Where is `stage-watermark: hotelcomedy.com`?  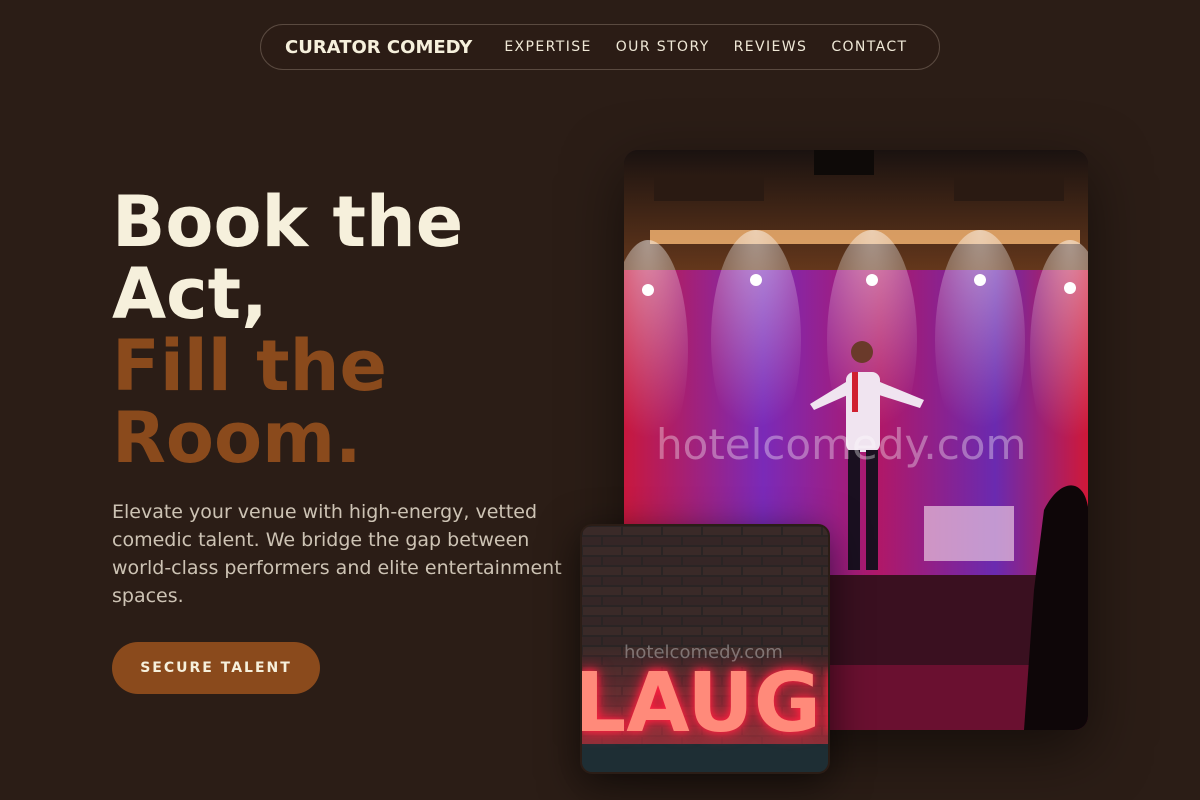 stage-watermark: hotelcomedy.com is located at coordinates (841, 444).